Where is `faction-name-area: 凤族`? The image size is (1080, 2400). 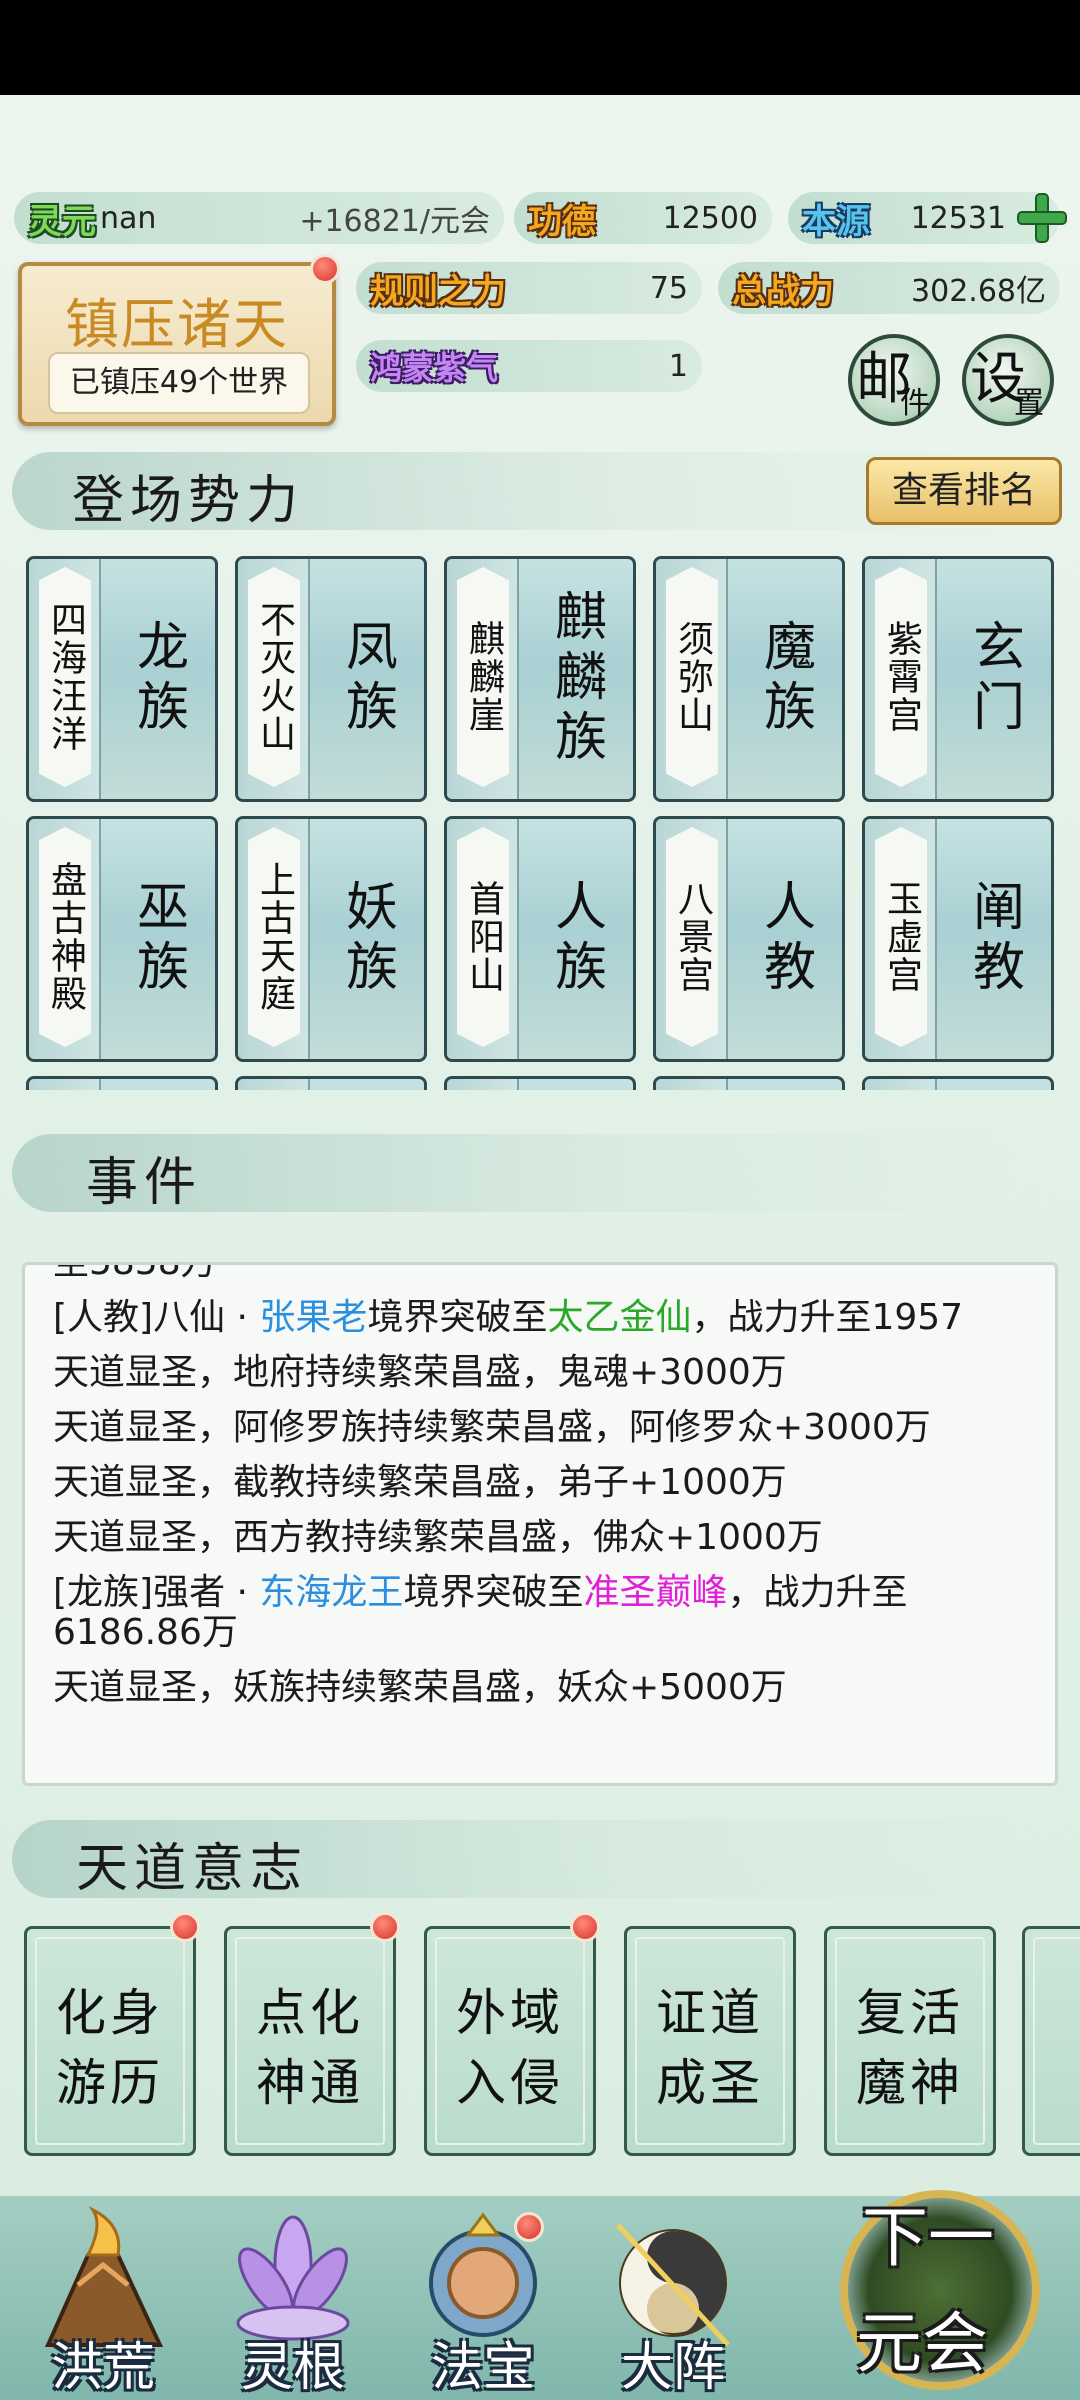
faction-name-area: 凤族 is located at coordinates (367, 679).